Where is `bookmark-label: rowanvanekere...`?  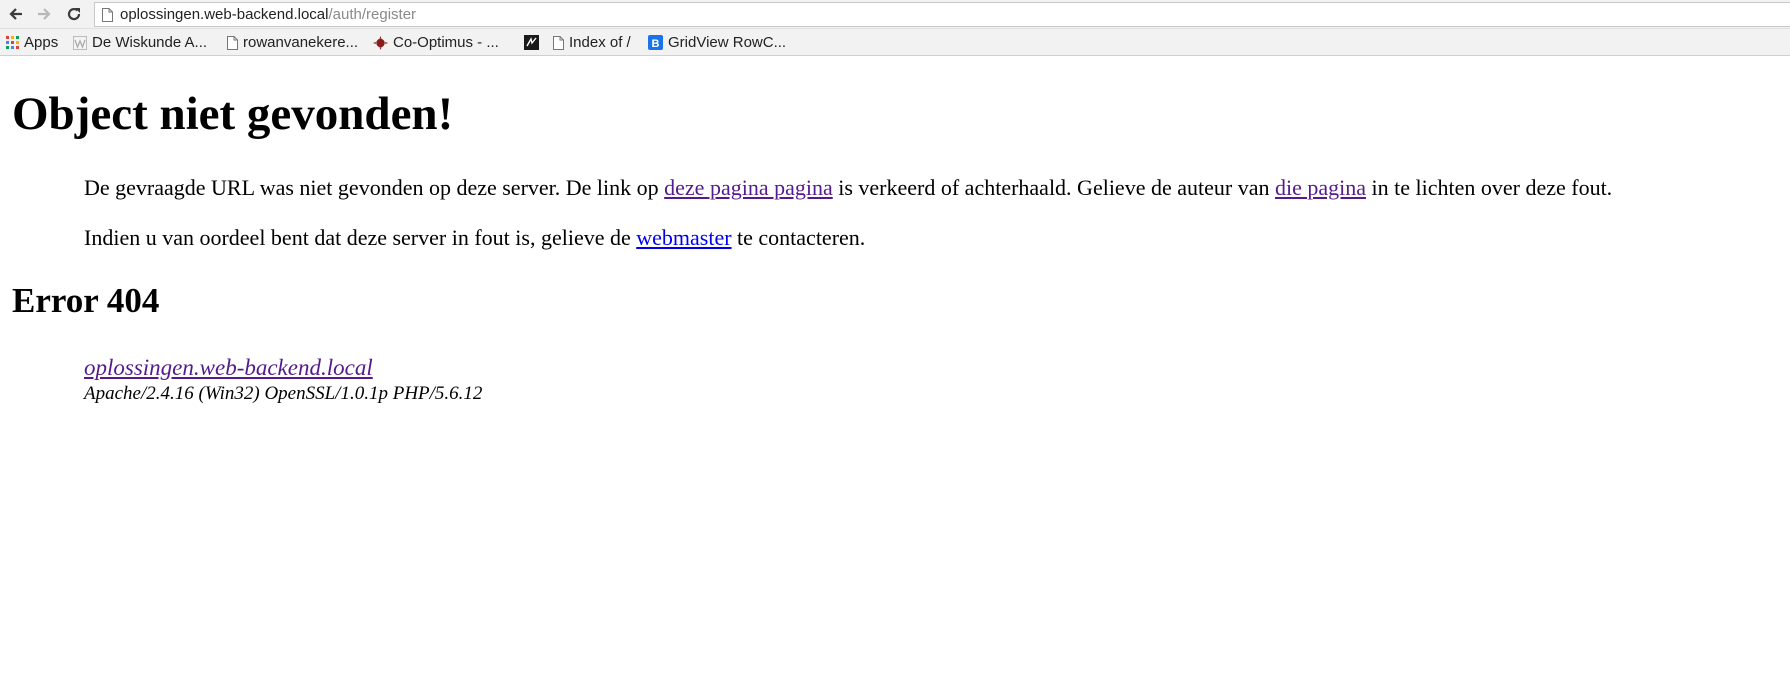
bookmark-label: rowanvanekere... is located at coordinates (301, 42).